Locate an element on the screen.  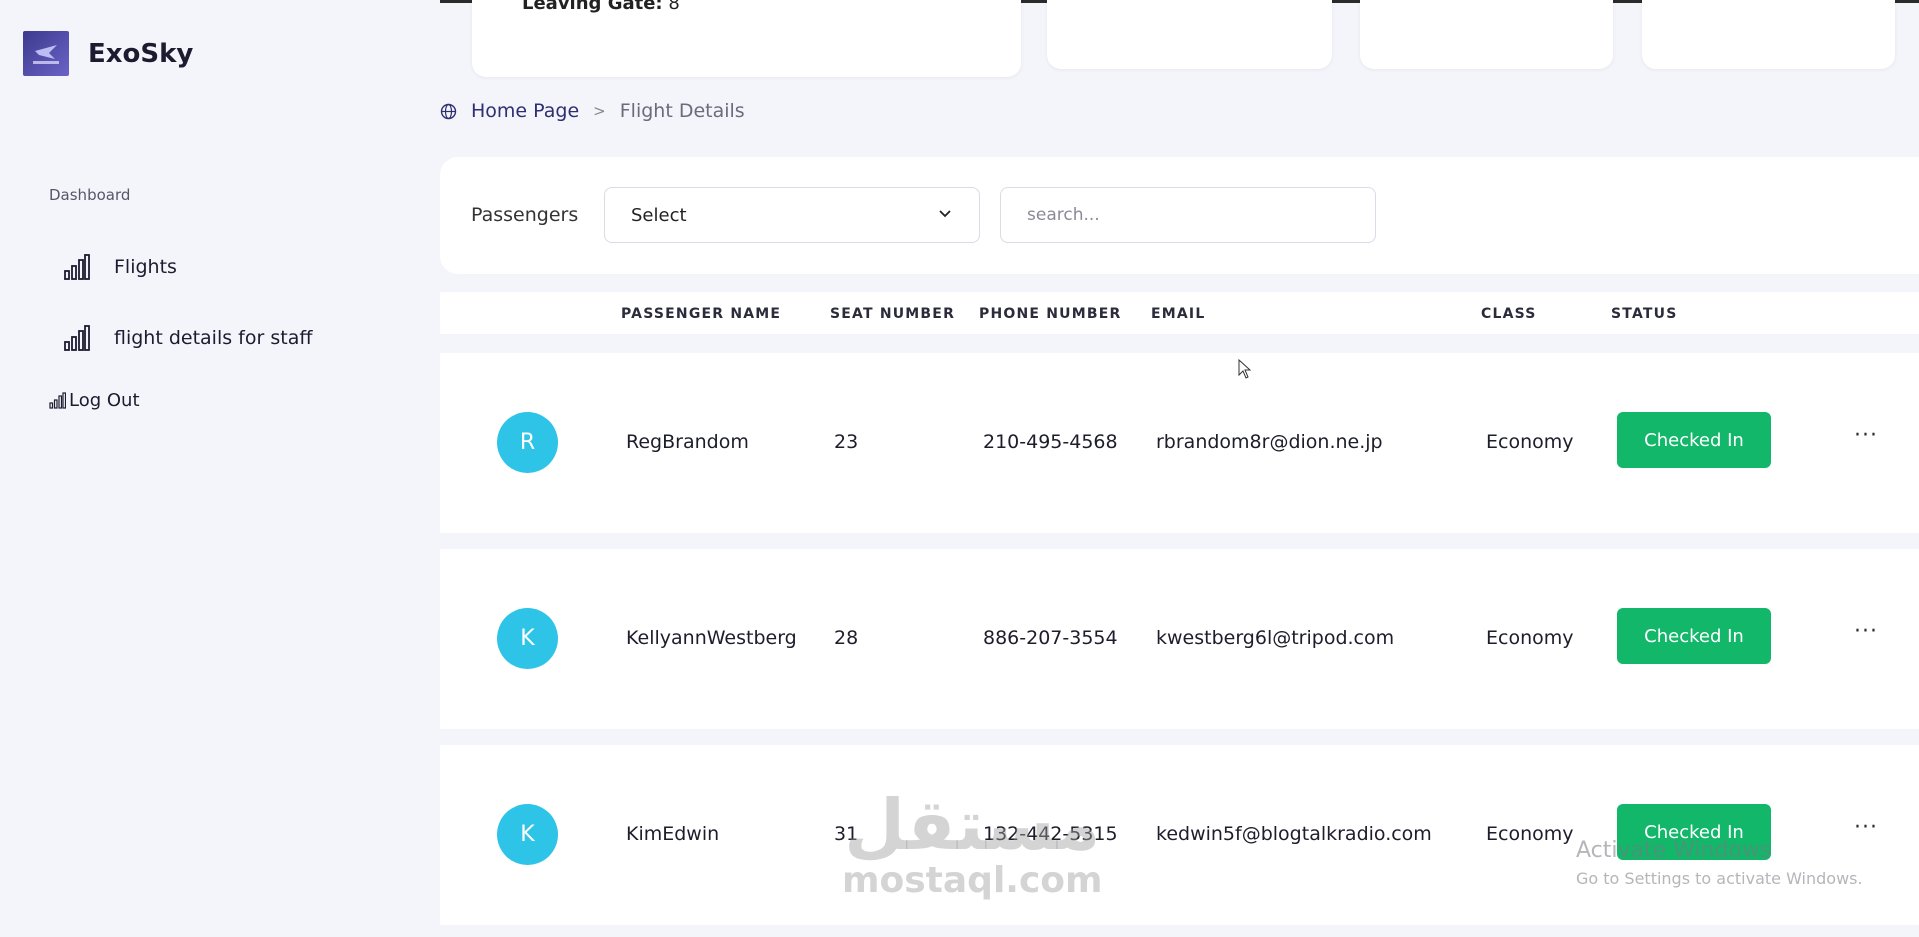
globe-icon is located at coordinates (448, 111).